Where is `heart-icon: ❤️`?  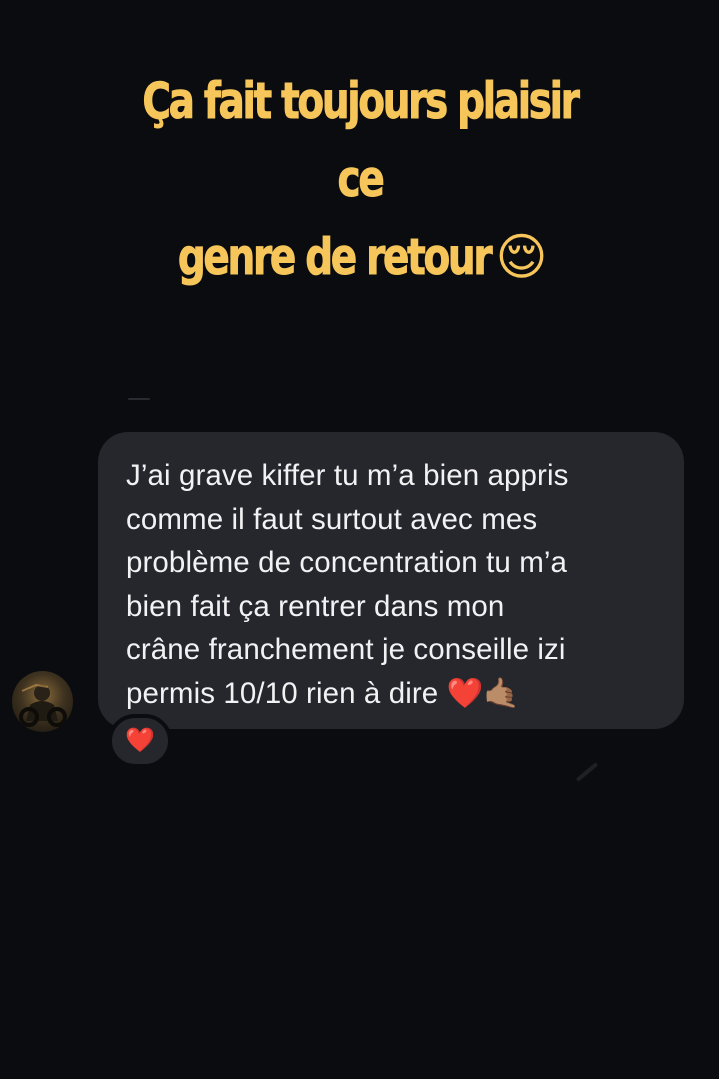
heart-icon: ❤️ is located at coordinates (140, 740).